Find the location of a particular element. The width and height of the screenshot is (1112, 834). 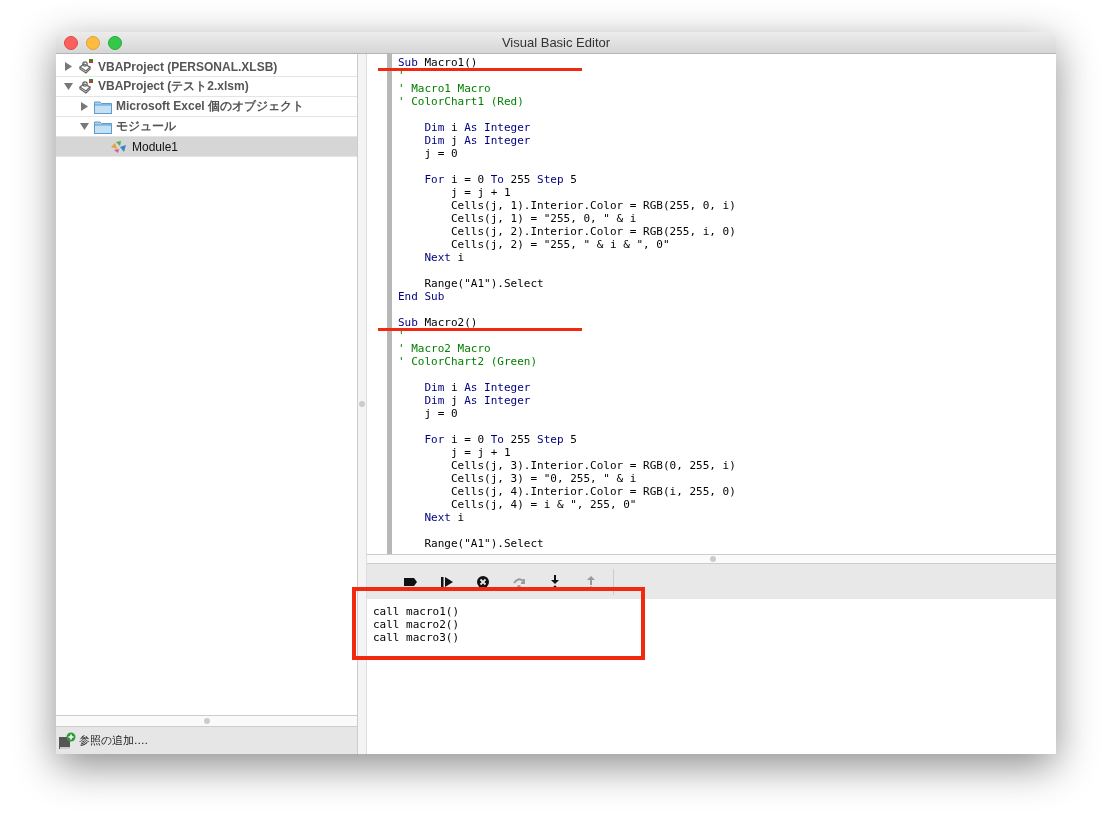

code-line: End Sub is located at coordinates (421, 296).